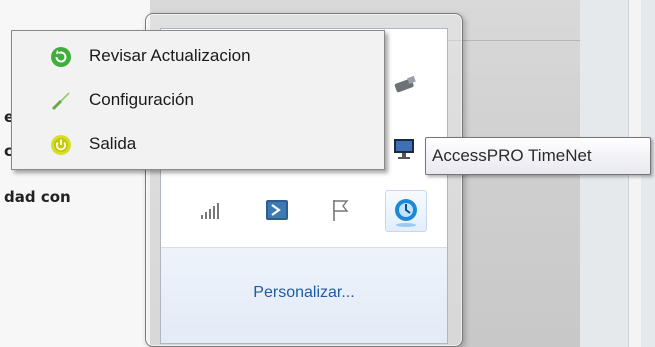  What do you see at coordinates (170, 55) in the screenshot?
I see `menu-item-label: Revisar Actualizacion` at bounding box center [170, 55].